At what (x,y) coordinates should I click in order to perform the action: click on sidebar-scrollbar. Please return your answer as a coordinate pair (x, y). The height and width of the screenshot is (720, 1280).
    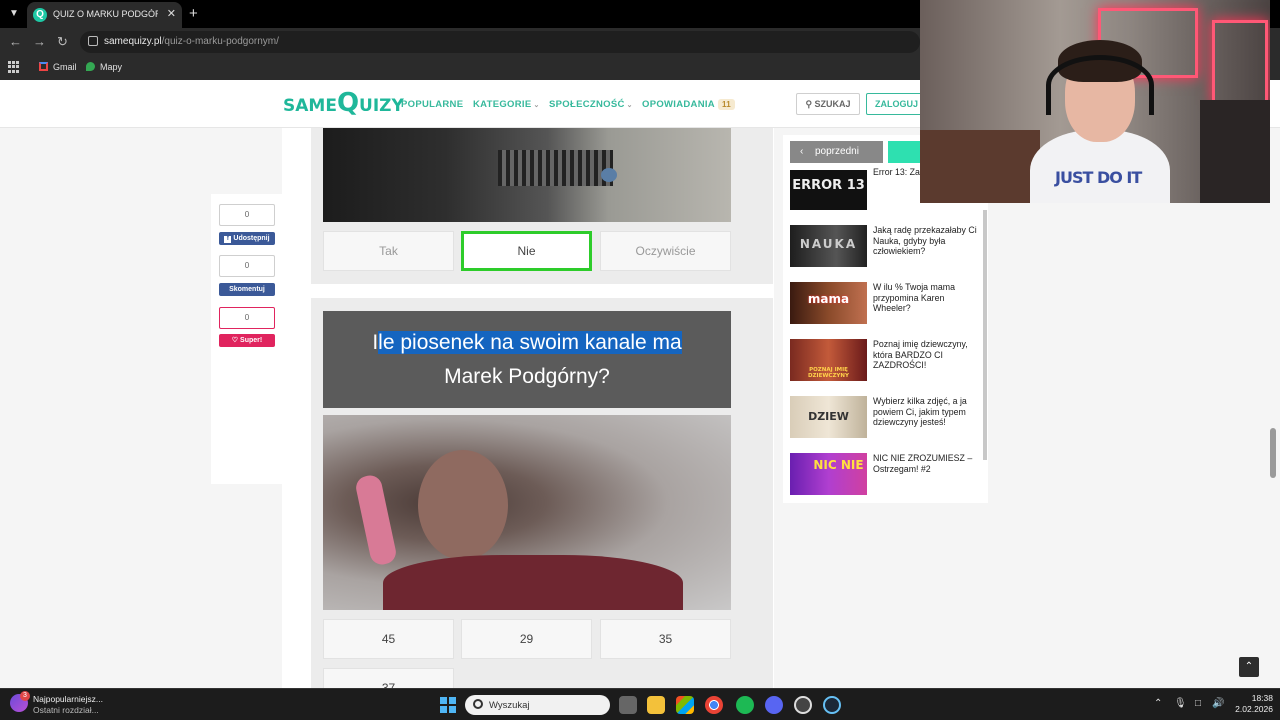
    Looking at the image, I should click on (985, 335).